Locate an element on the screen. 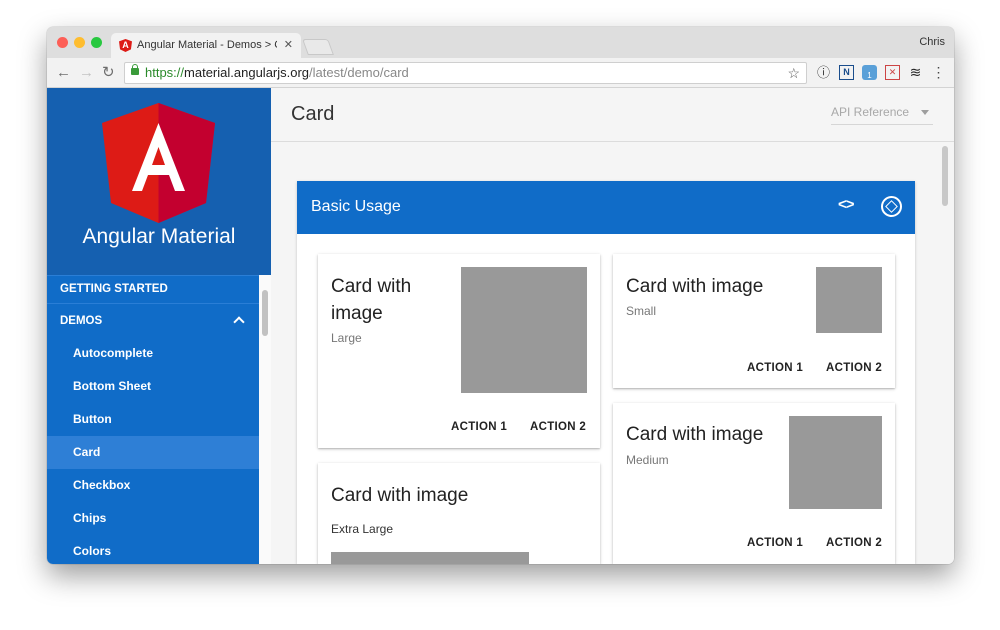  content-toolbar: Card API Reference is located at coordinates (612, 115).